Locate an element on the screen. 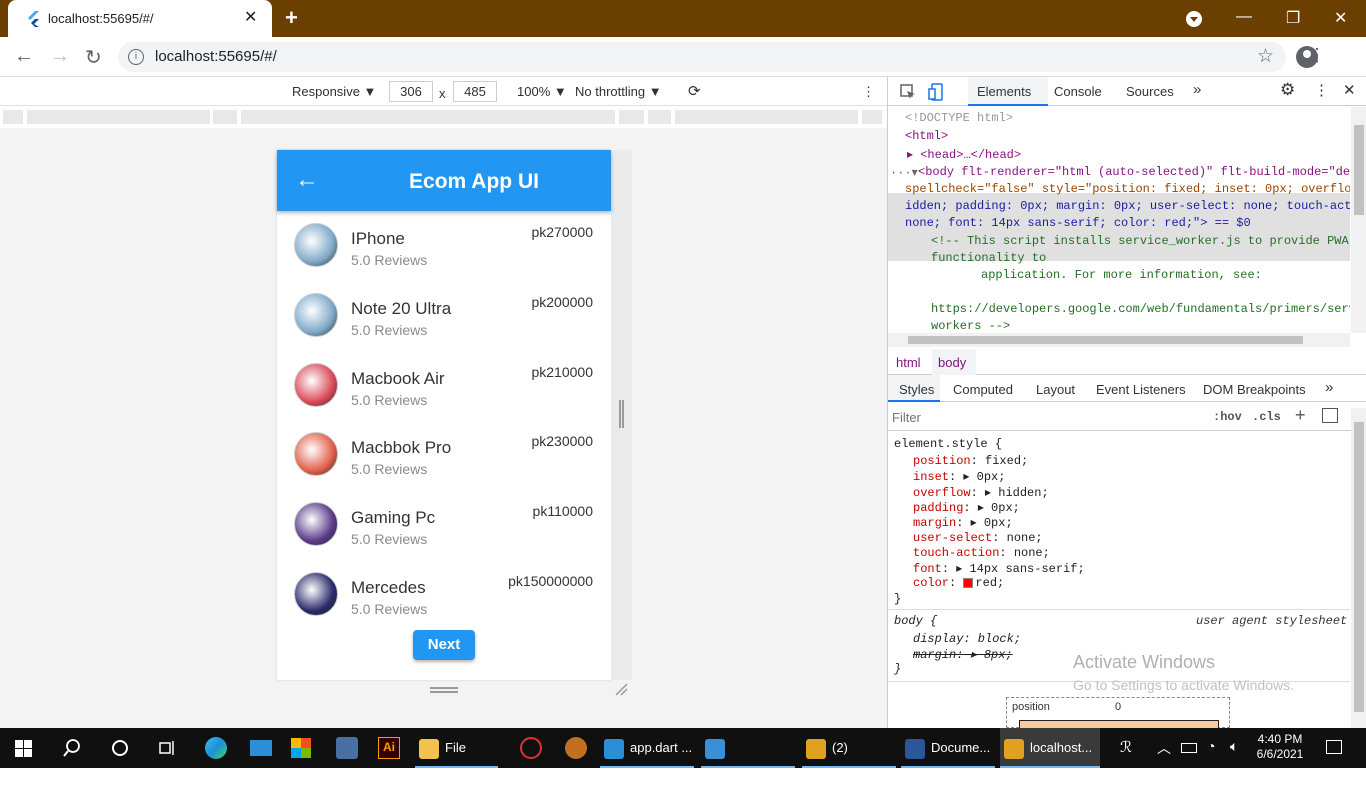 Image resolution: width=1366 pixels, height=808 pixels. tab-dom-breakpoints: DOM Breakpoints is located at coordinates (1254, 389).